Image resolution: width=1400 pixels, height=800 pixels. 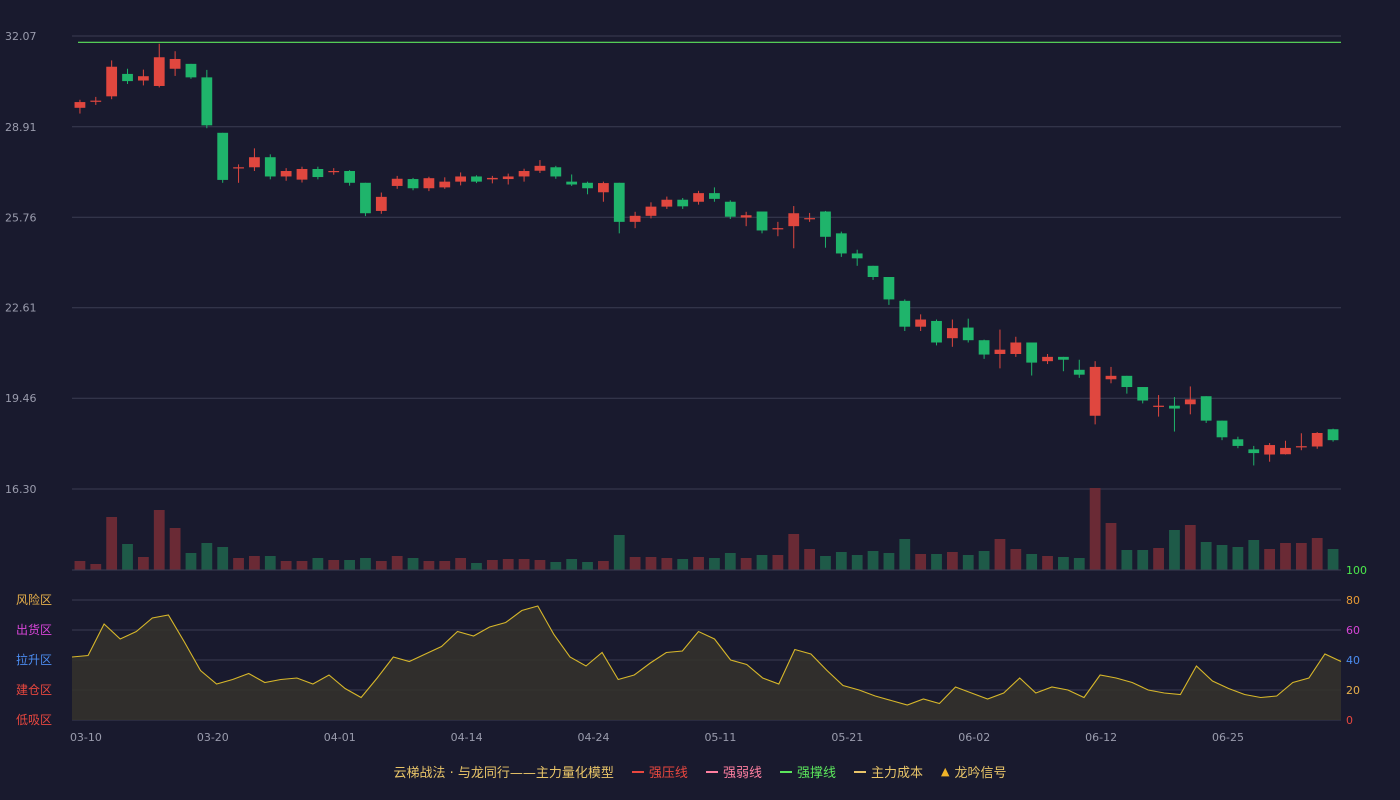 What do you see at coordinates (1353, 630) in the screenshot?
I see `osc-tick-label: 60` at bounding box center [1353, 630].